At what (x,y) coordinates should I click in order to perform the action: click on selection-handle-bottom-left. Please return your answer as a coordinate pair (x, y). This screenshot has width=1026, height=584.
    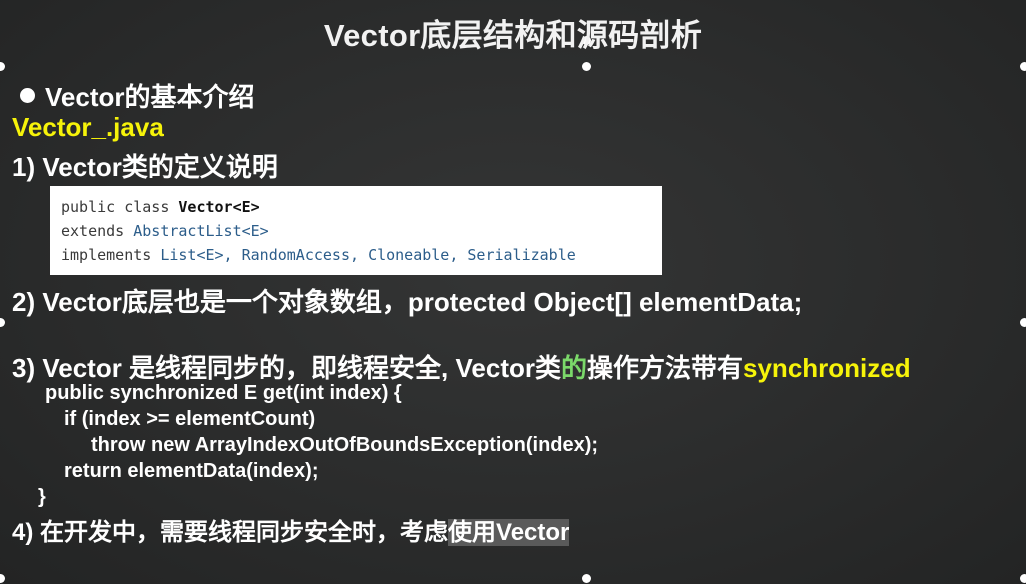
    Looking at the image, I should click on (2, 578).